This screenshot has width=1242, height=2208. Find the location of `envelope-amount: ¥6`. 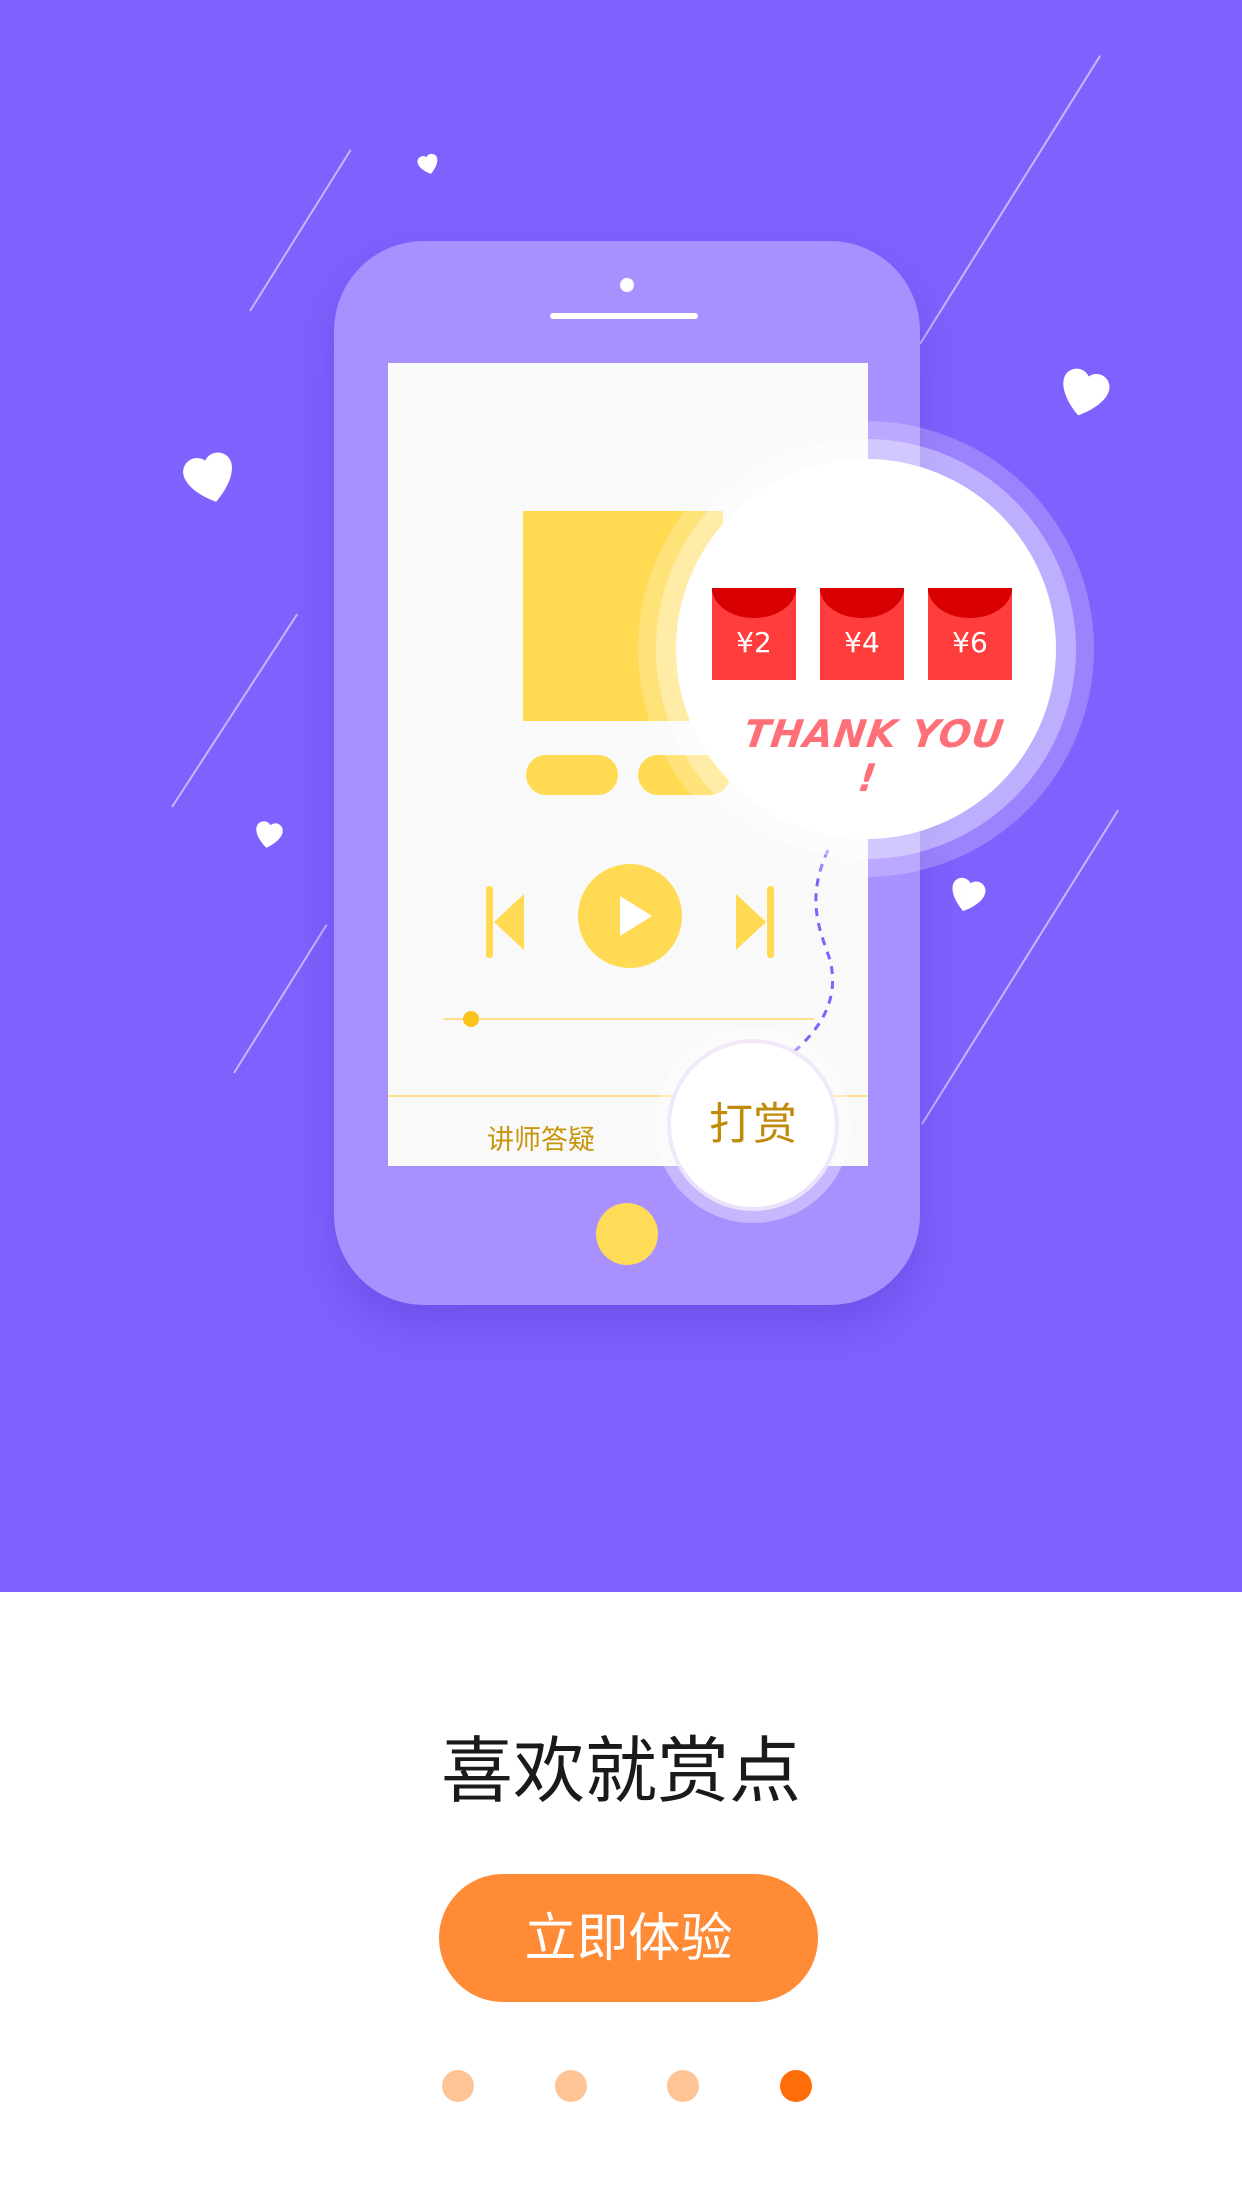

envelope-amount: ¥6 is located at coordinates (970, 642).